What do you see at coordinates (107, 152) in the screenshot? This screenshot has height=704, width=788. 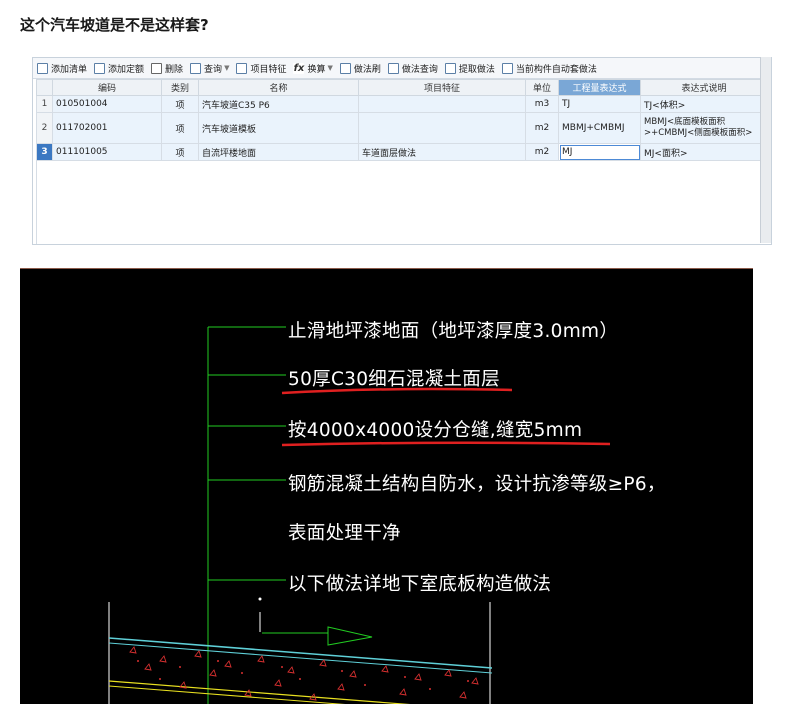 I see `cell-code: 011101005` at bounding box center [107, 152].